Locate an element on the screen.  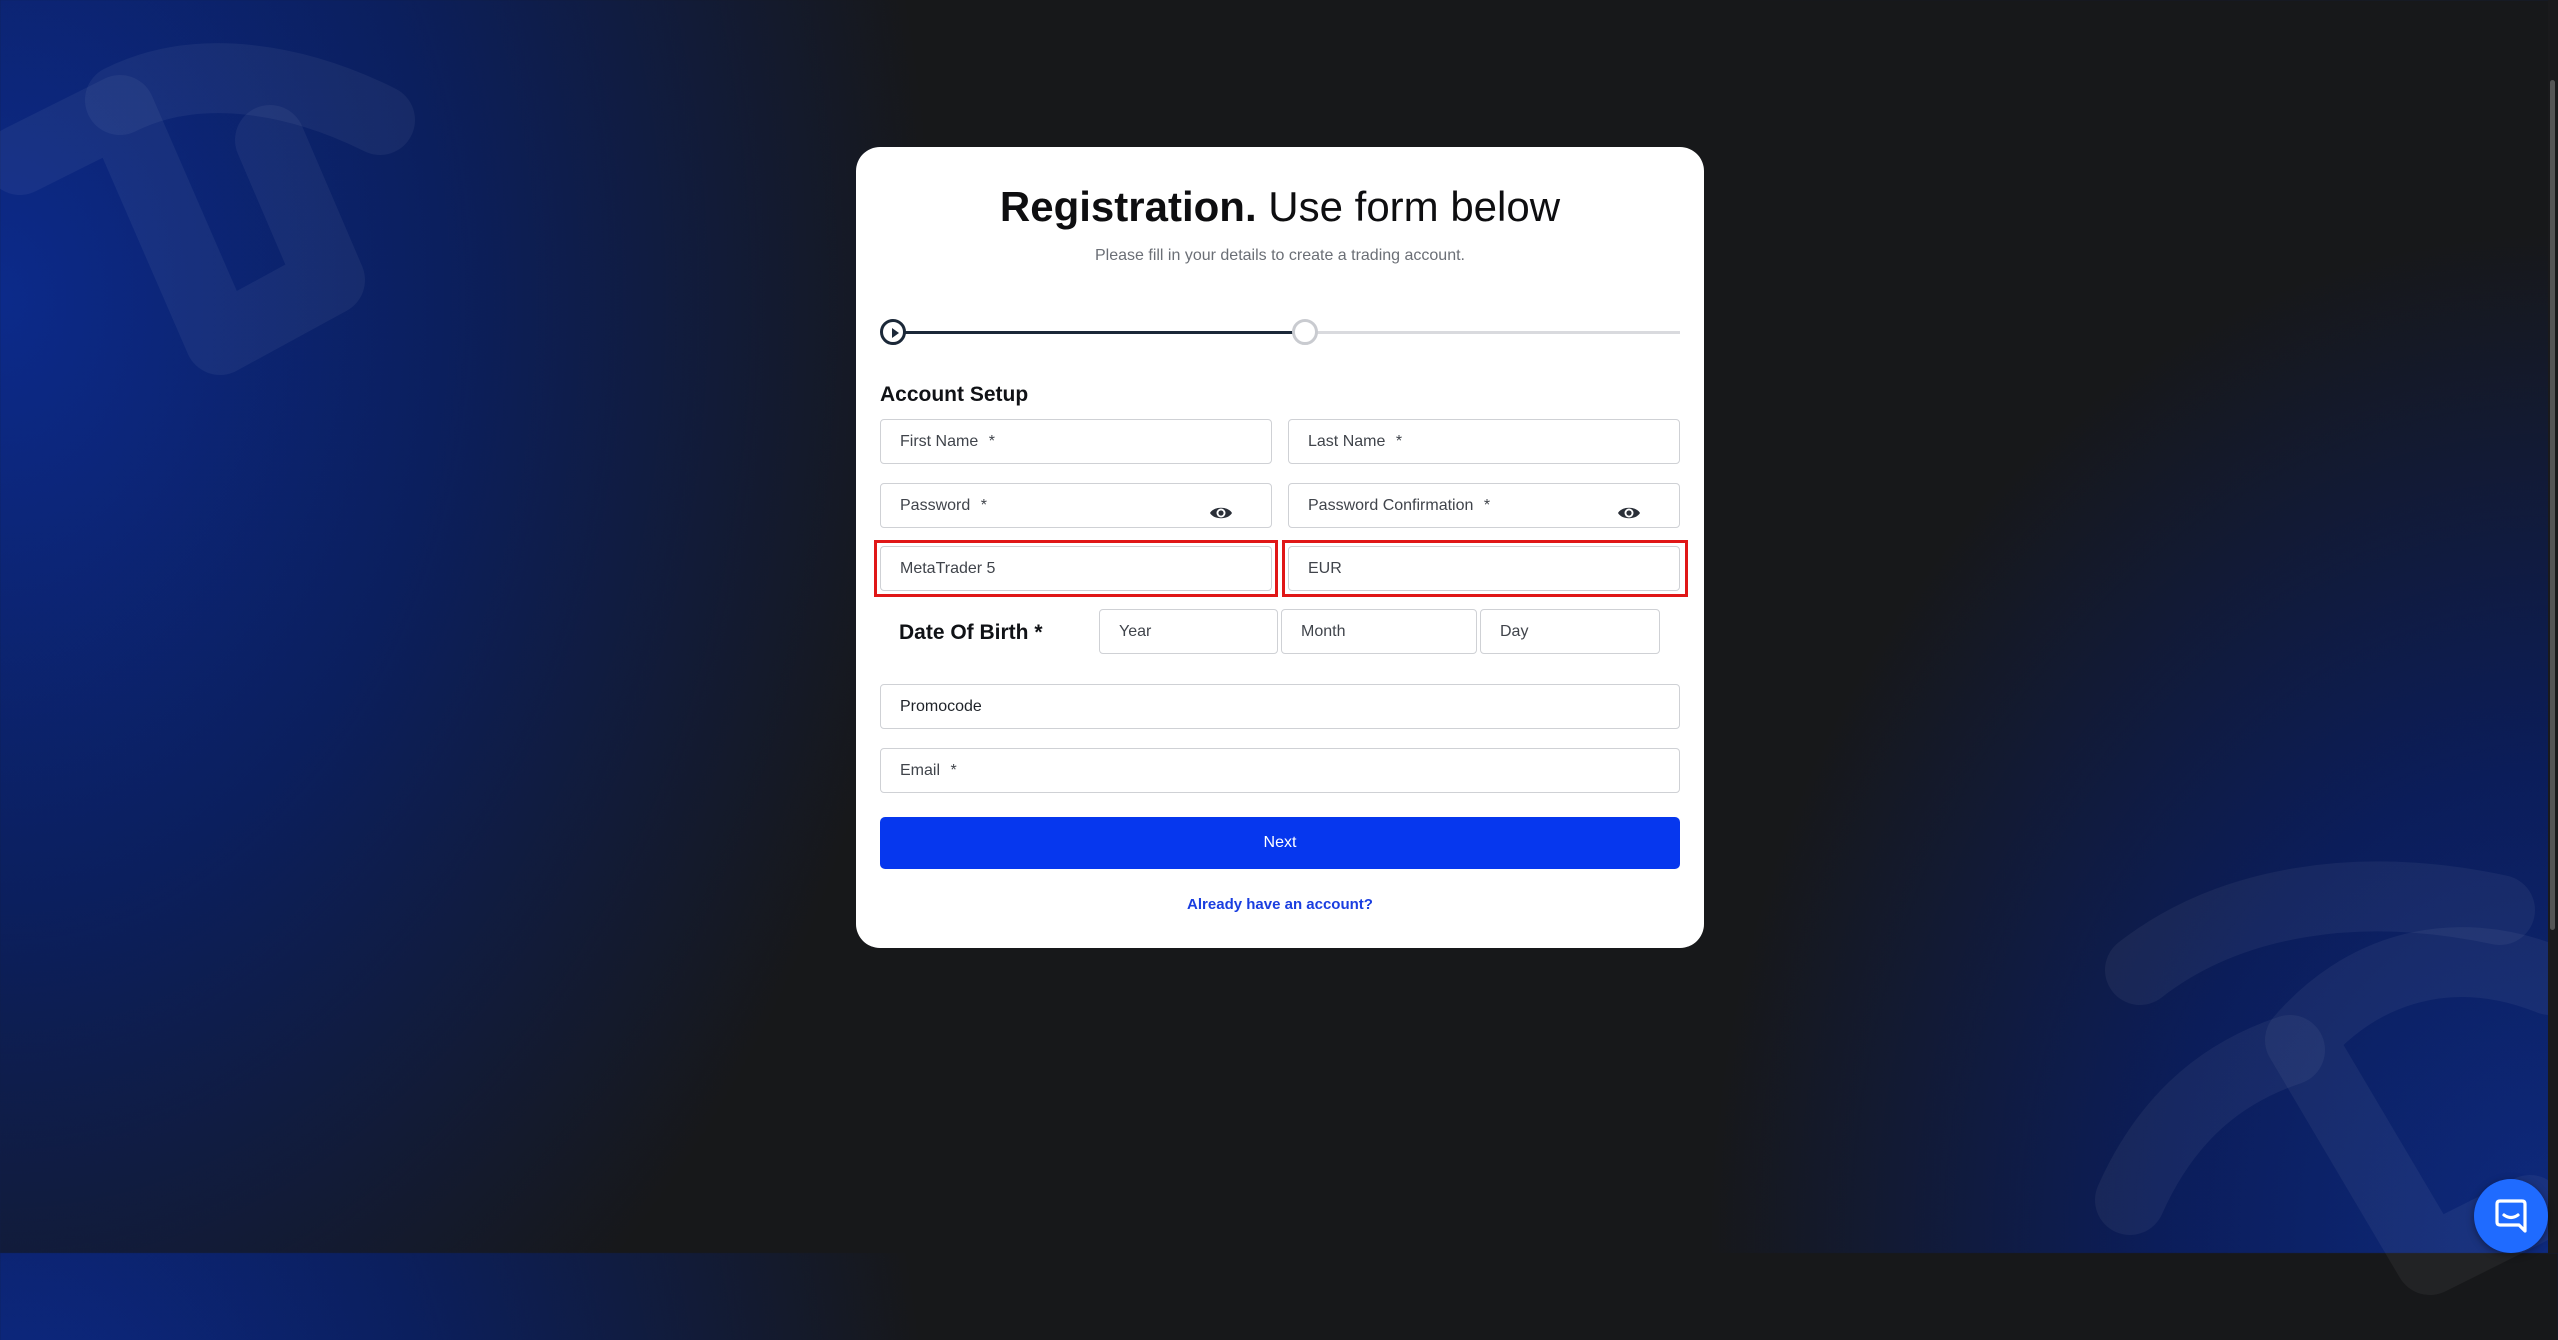
first-name-placeholder: First Name is located at coordinates (939, 441).